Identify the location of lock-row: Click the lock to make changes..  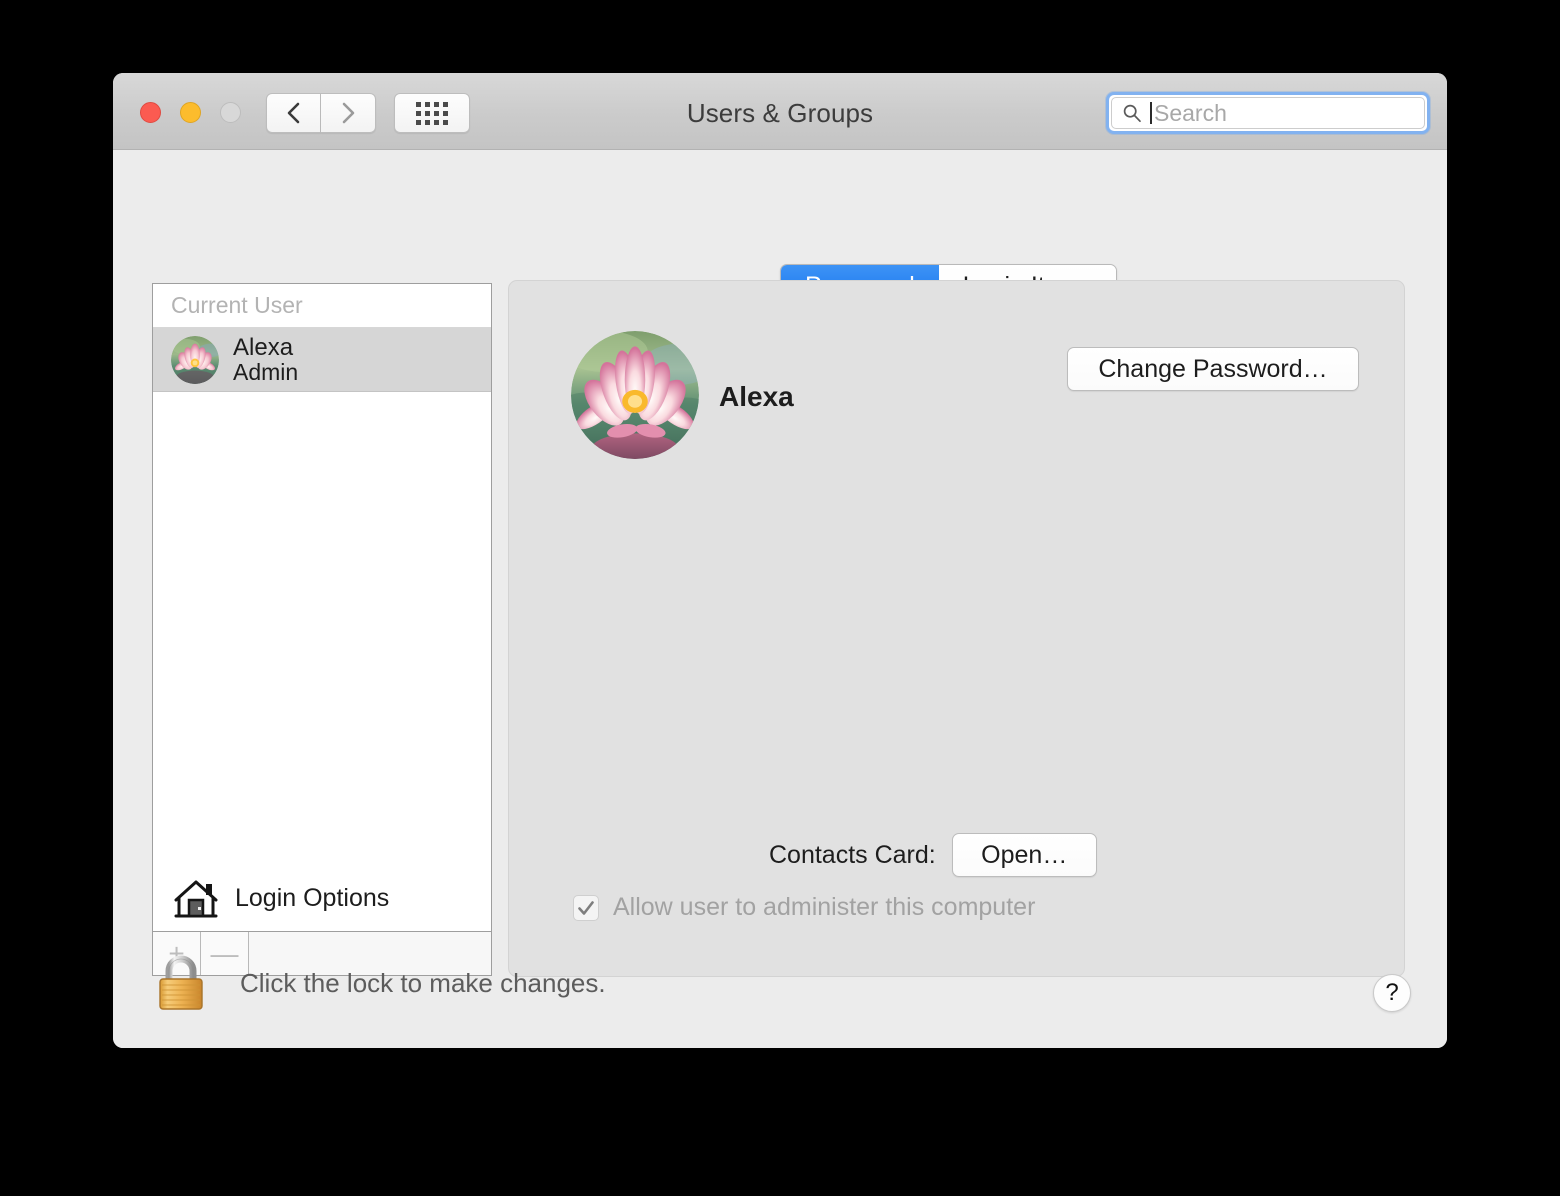
(380, 983).